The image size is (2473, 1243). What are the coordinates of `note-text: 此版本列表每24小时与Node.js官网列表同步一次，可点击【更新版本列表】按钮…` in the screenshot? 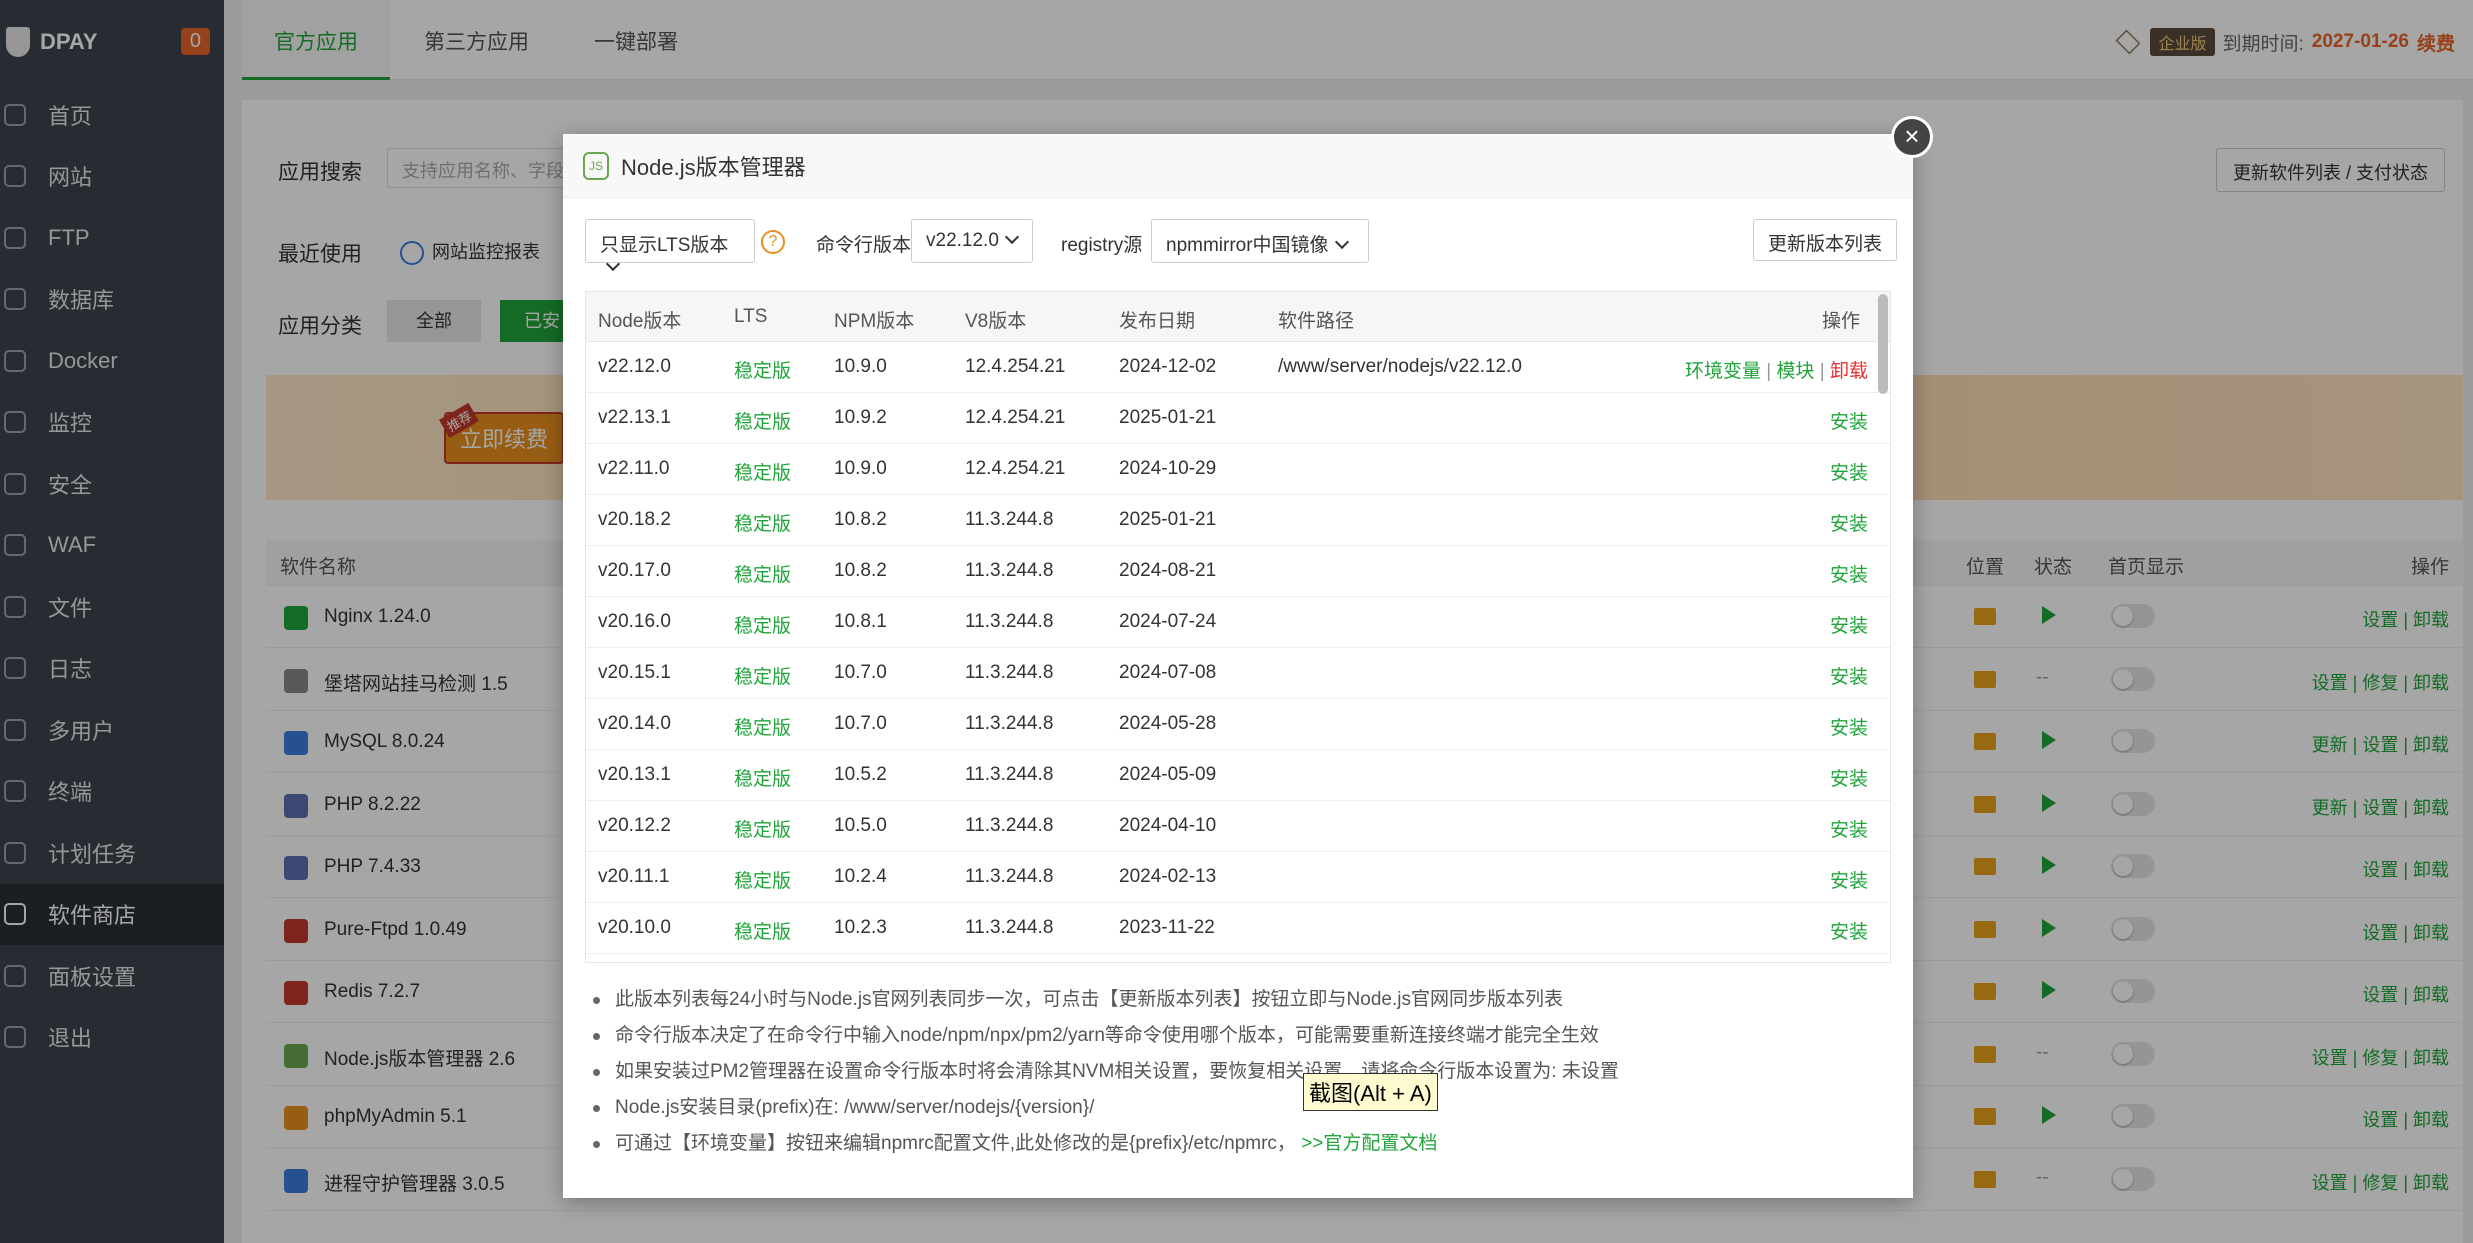 It's located at (1089, 999).